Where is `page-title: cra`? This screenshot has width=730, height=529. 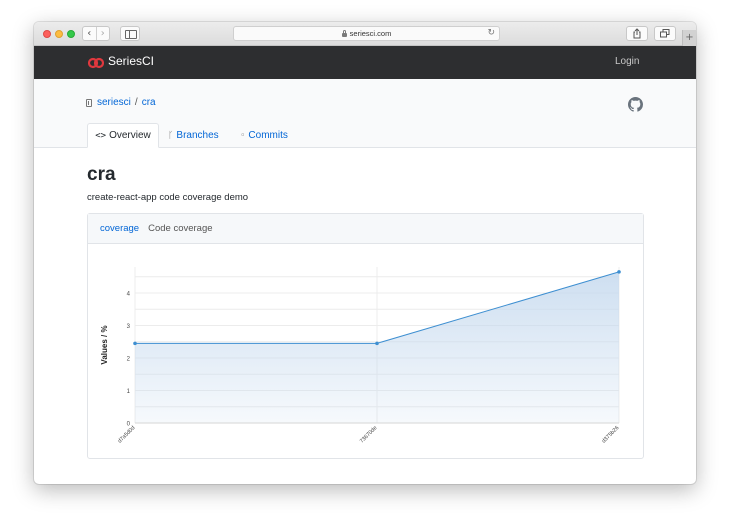
page-title: cra is located at coordinates (101, 174).